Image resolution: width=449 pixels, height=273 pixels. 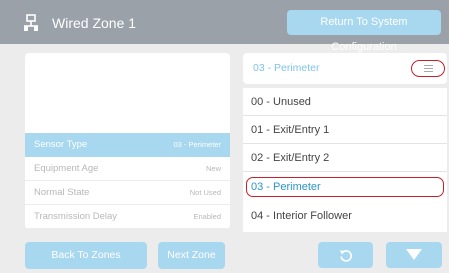 What do you see at coordinates (127, 145) in the screenshot?
I see `settings-row-sensor-type: Sensor Type 03 - Perimeter` at bounding box center [127, 145].